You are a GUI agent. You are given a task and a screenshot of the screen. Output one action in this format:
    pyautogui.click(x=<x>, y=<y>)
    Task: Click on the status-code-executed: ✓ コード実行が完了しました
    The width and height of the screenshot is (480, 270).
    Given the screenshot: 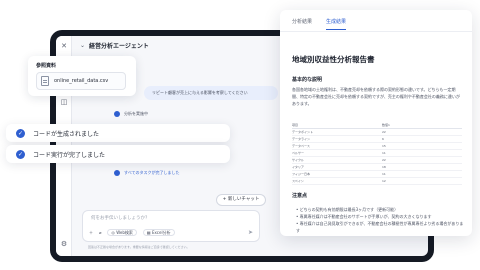 What is the action you would take?
    pyautogui.click(x=118, y=154)
    